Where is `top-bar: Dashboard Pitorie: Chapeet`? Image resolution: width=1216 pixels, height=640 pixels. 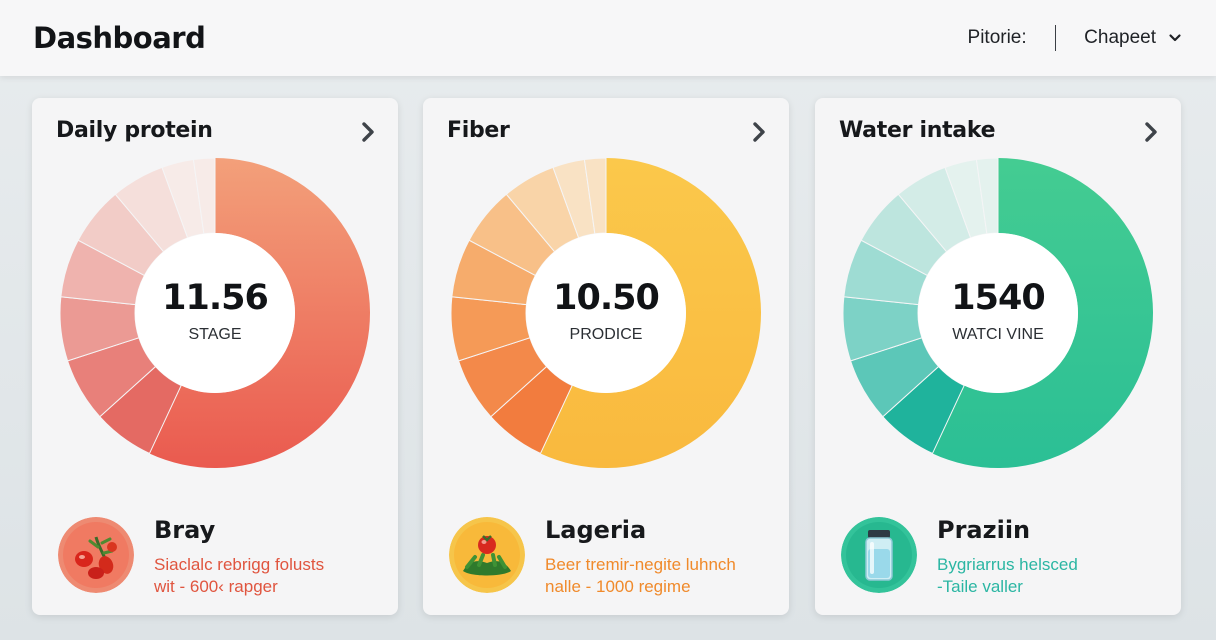 top-bar: Dashboard Pitorie: Chapeet is located at coordinates (608, 38).